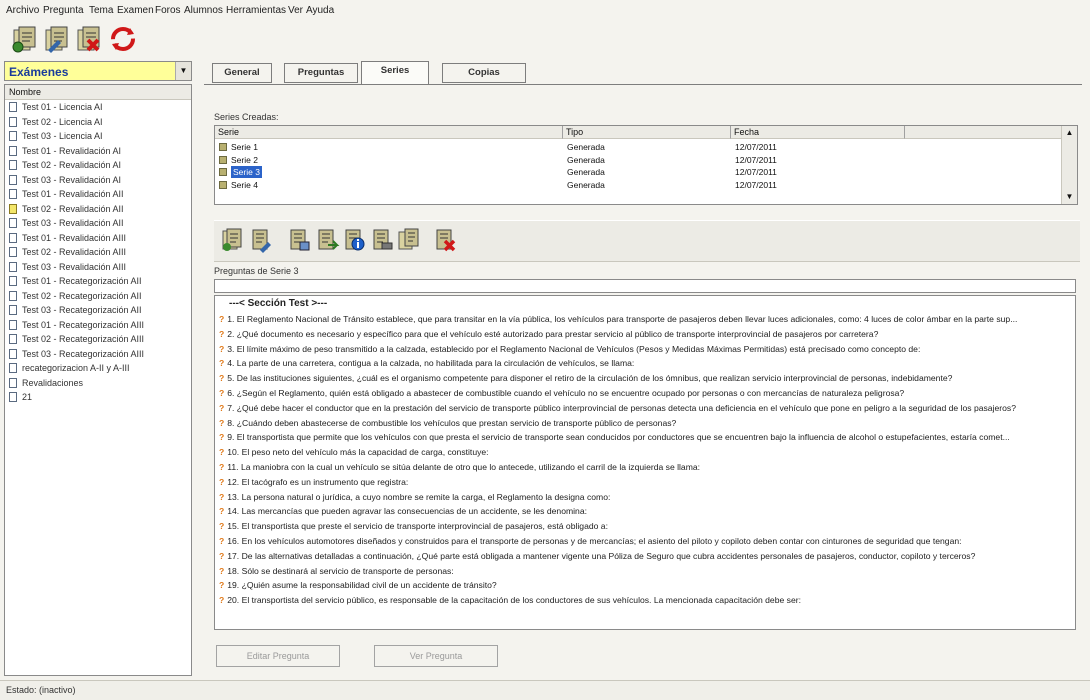  What do you see at coordinates (233, 240) in the screenshot?
I see `new-series-icon` at bounding box center [233, 240].